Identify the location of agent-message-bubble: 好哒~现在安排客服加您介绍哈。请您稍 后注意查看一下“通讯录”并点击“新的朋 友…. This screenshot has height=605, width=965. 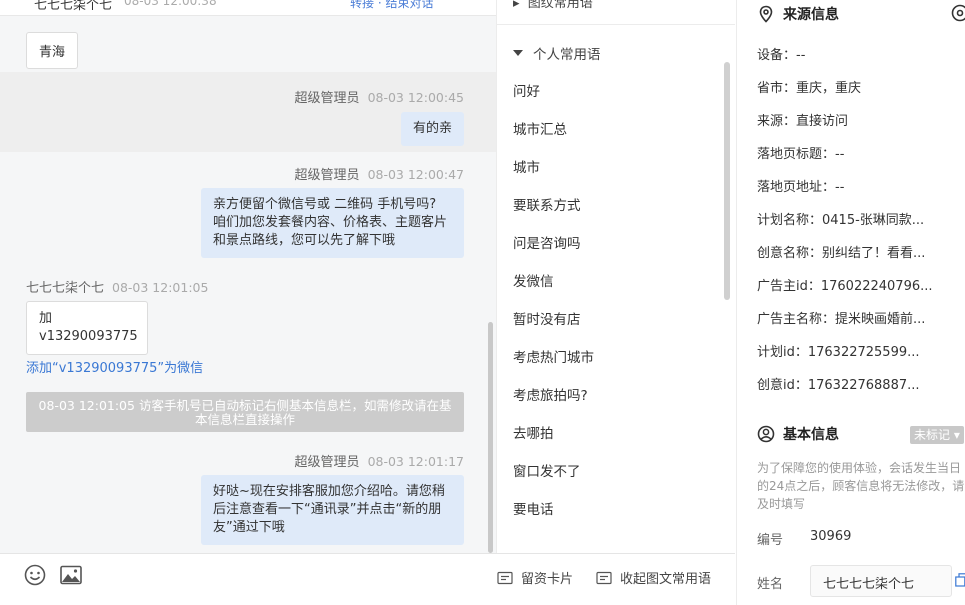
(332, 510).